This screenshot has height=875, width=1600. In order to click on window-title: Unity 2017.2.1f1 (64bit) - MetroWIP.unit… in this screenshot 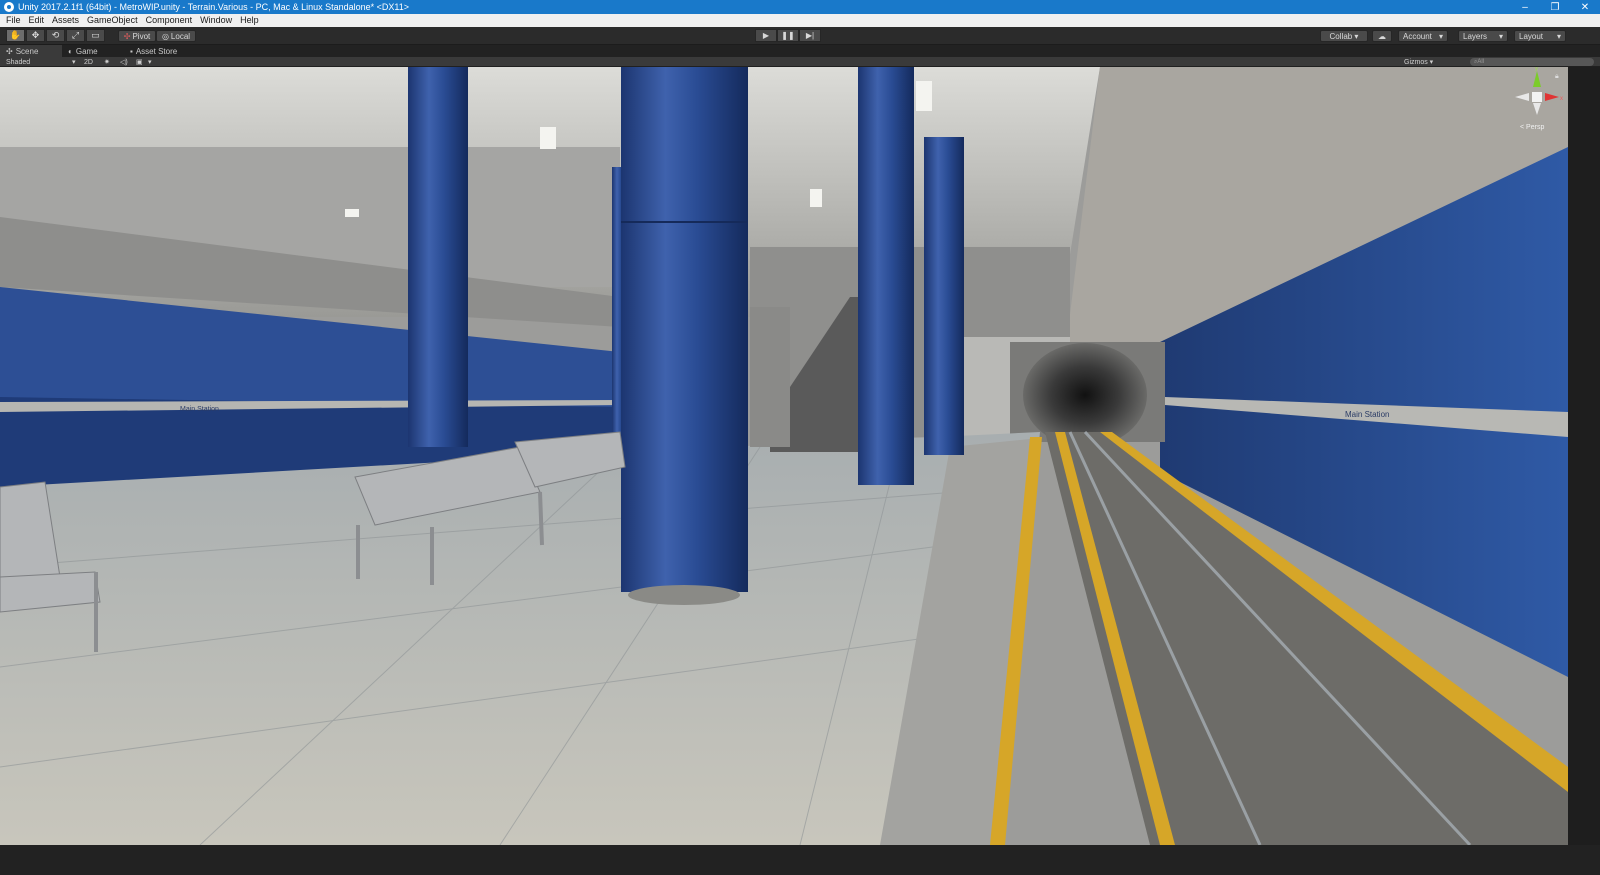, I will do `click(214, 7)`.